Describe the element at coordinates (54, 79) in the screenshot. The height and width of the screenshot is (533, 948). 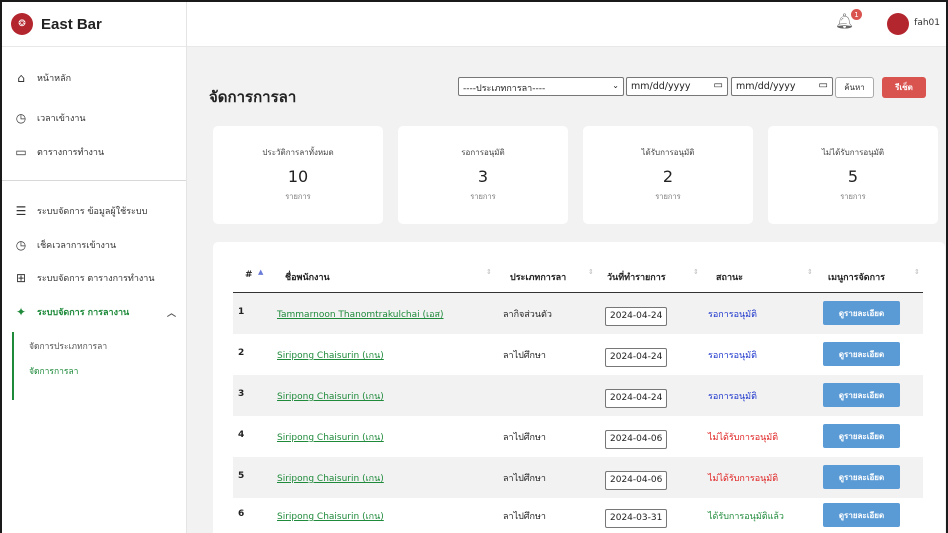
I see `sidebar-item-label: หน้าหลัก` at that location.